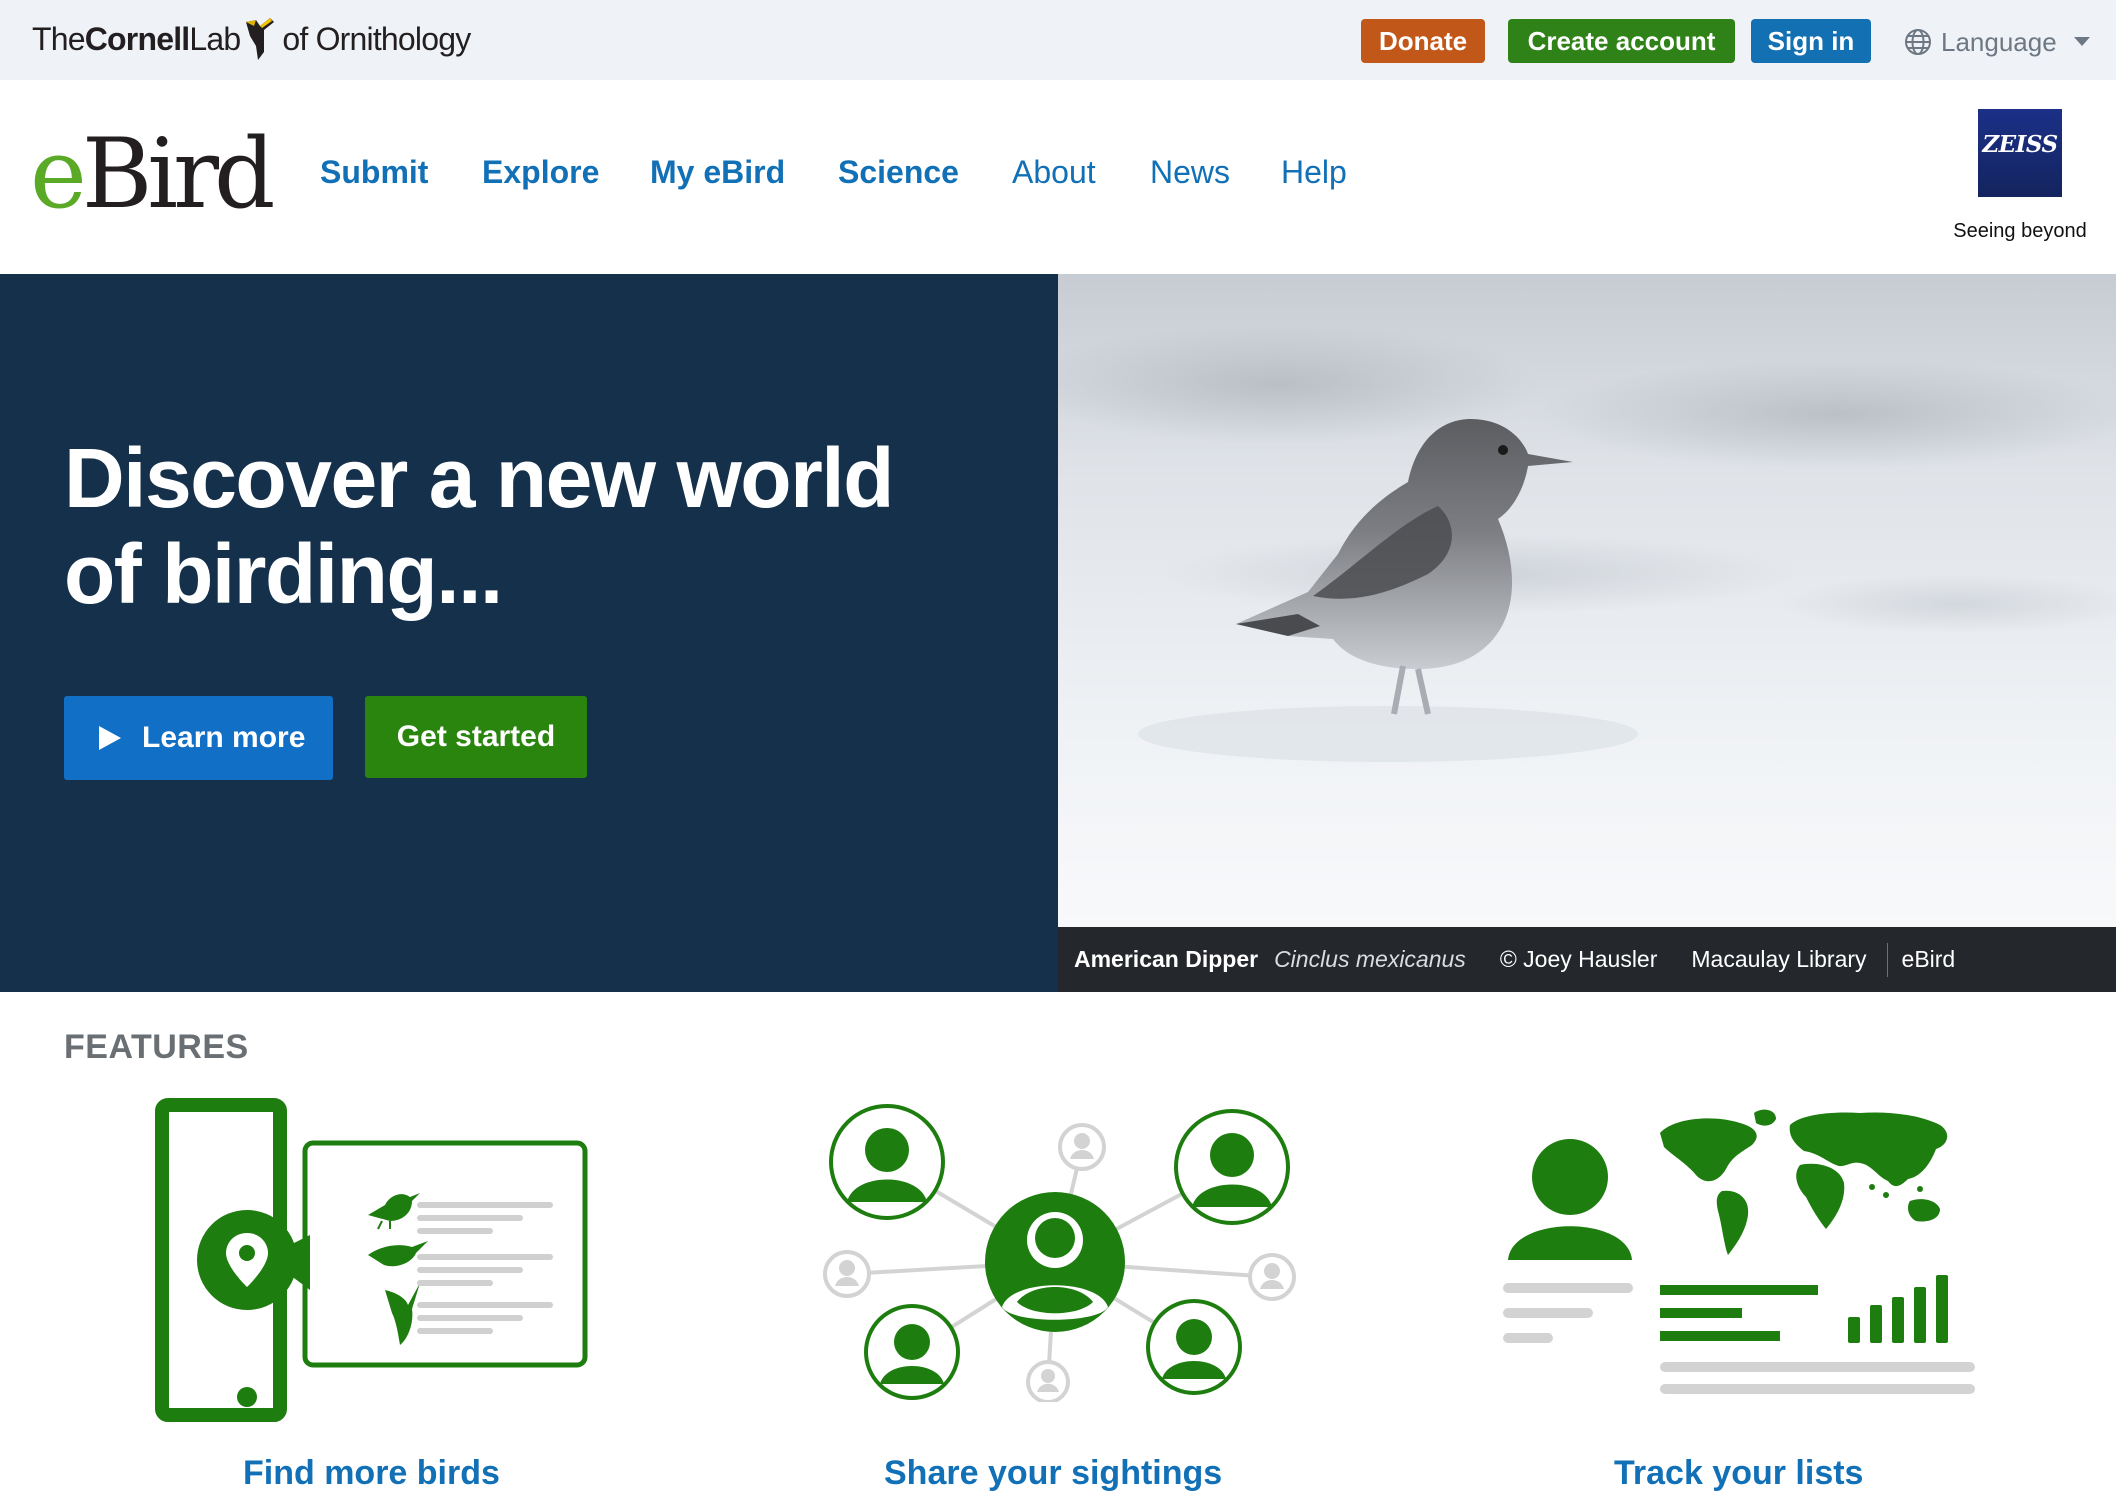 Image resolution: width=2116 pixels, height=1493 pixels. Describe the element at coordinates (1587, 543) in the screenshot. I see `american-dipper-photo` at that location.